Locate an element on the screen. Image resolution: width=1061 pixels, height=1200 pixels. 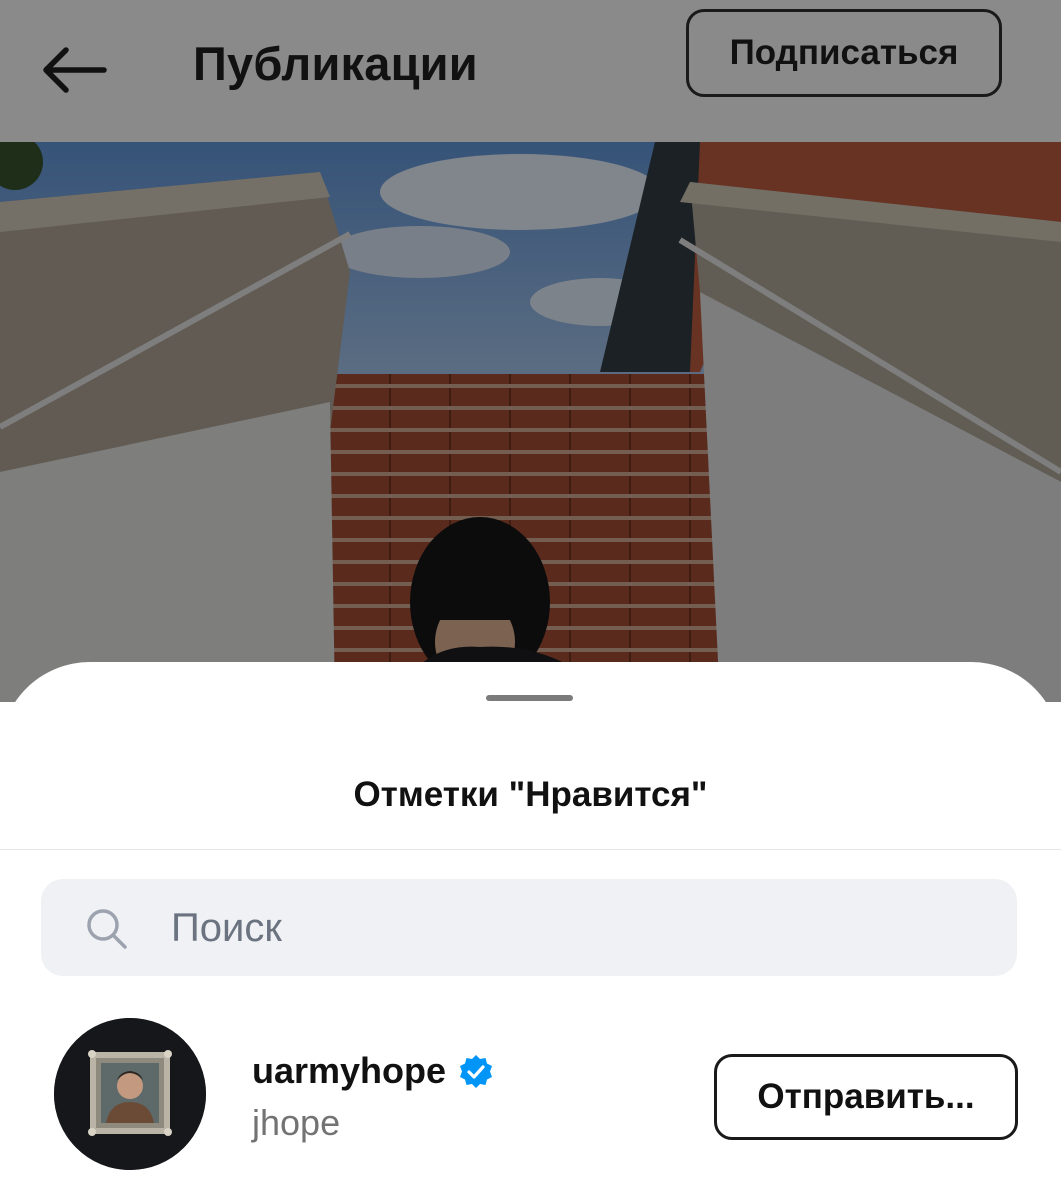
divider is located at coordinates (530, 849).